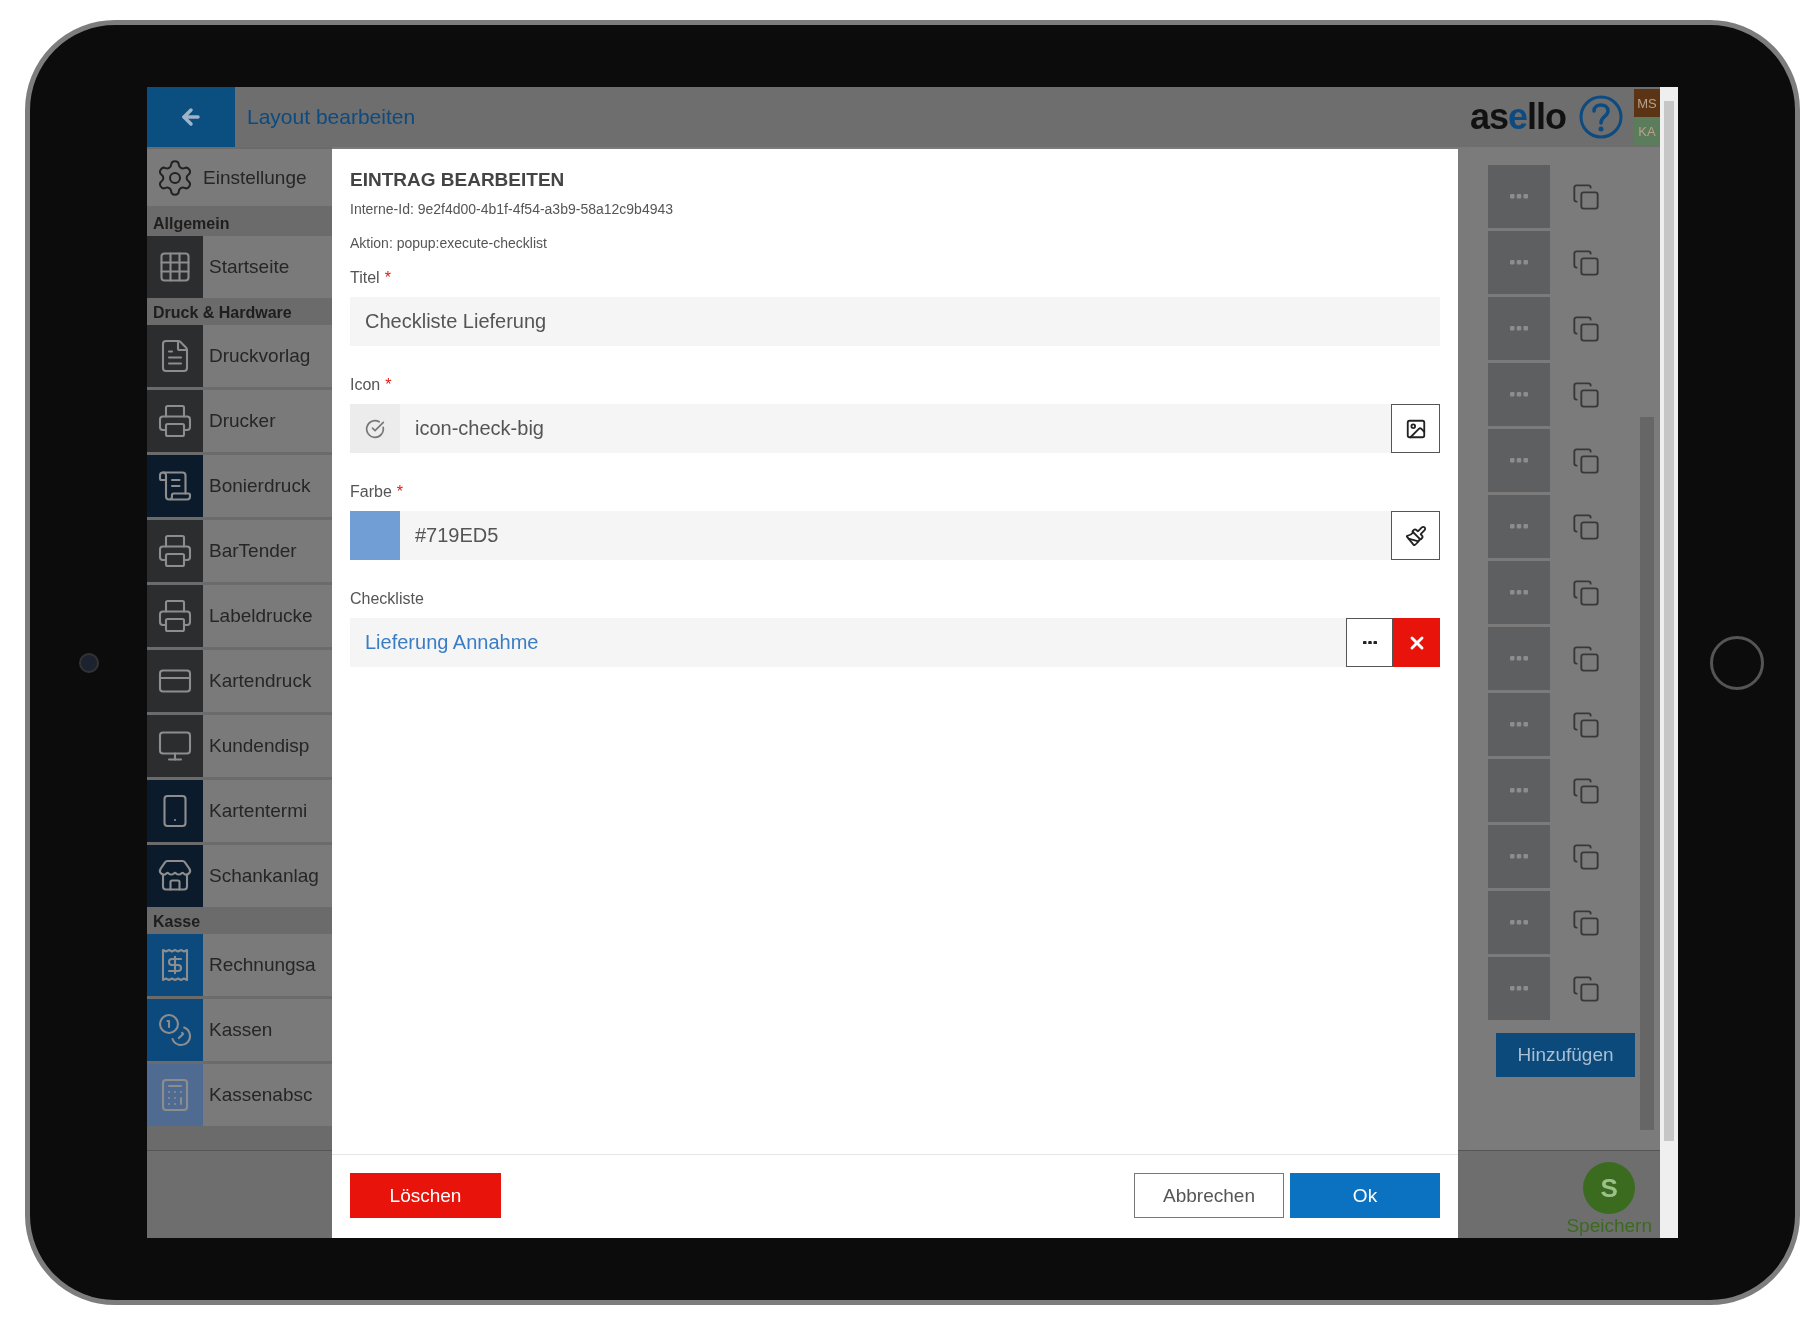 This screenshot has height=1331, width=1815. What do you see at coordinates (1736, 662) in the screenshot?
I see `home-button` at bounding box center [1736, 662].